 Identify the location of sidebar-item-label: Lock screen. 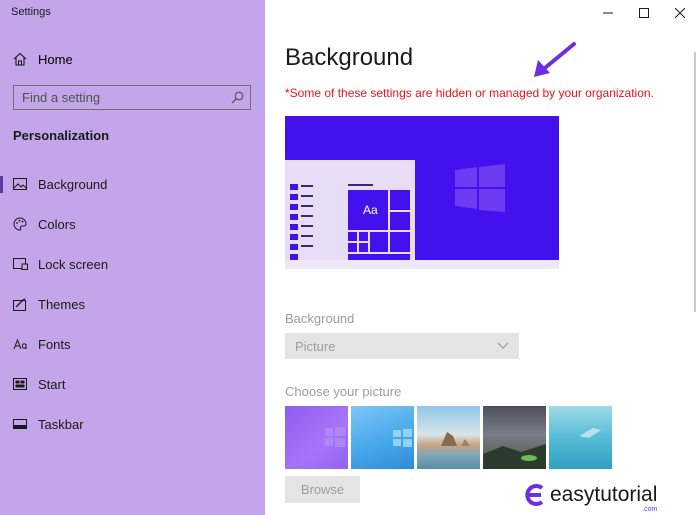
(73, 264).